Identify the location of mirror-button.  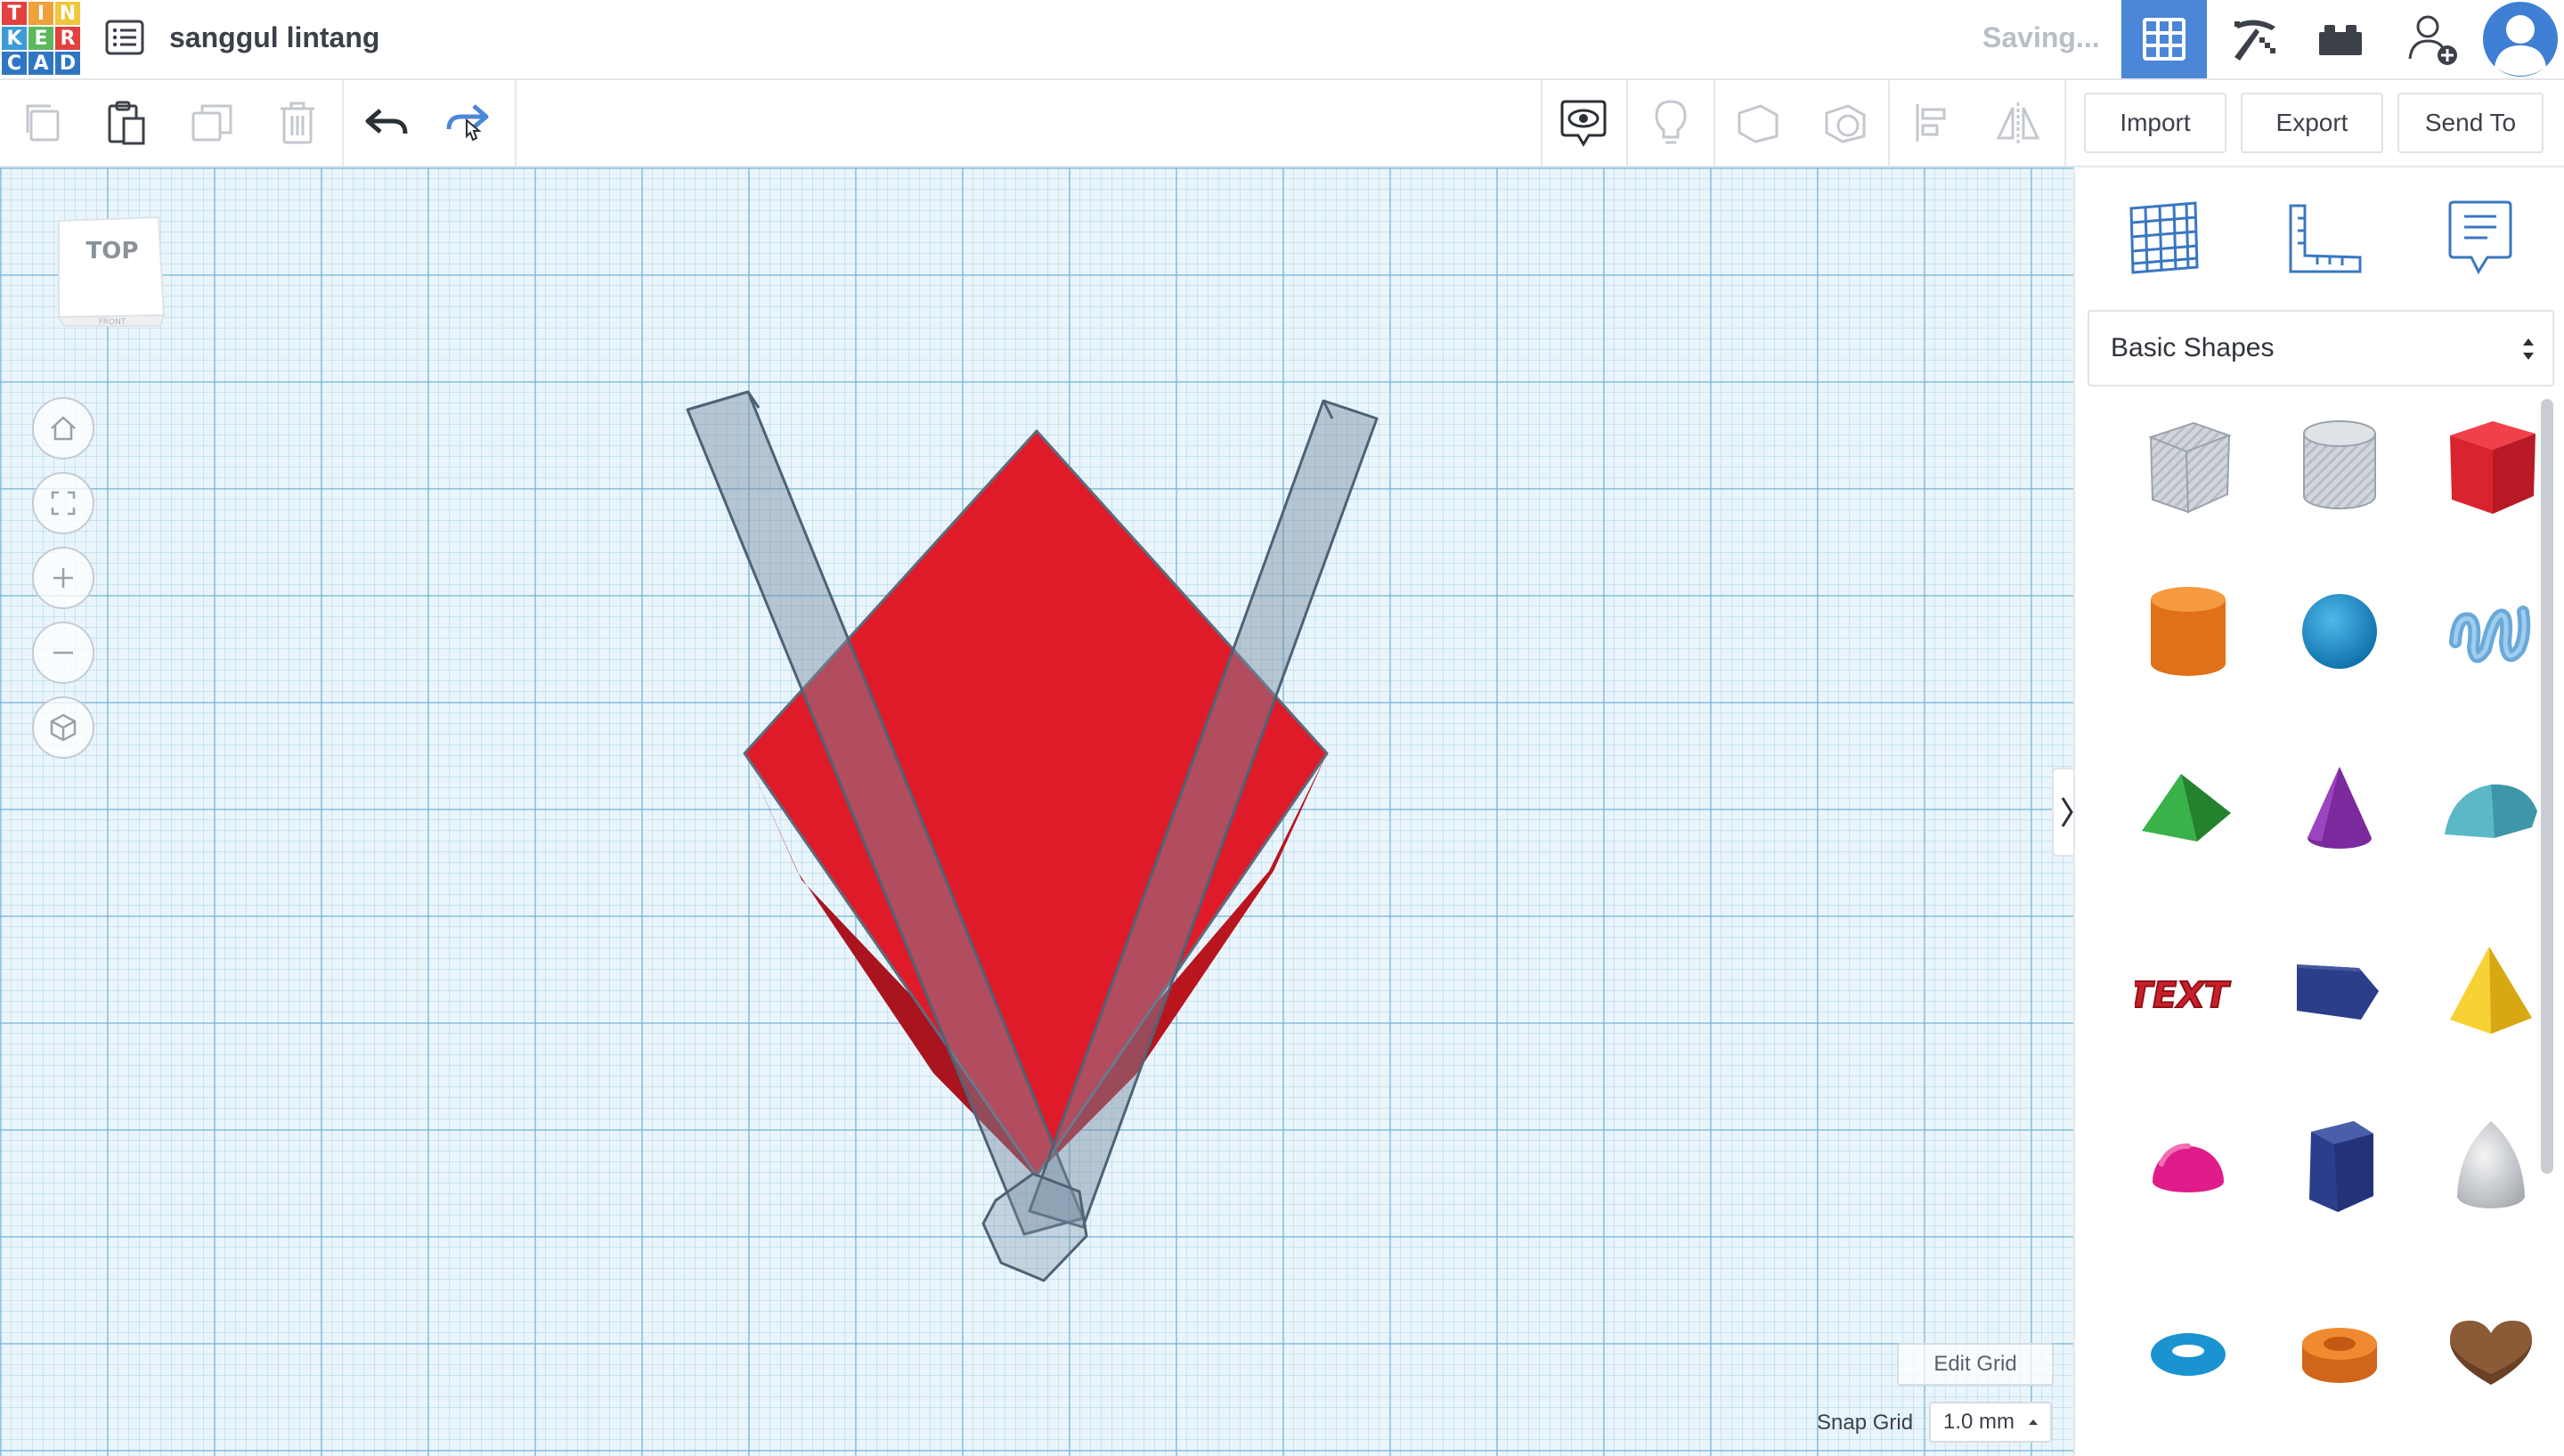
(2018, 123).